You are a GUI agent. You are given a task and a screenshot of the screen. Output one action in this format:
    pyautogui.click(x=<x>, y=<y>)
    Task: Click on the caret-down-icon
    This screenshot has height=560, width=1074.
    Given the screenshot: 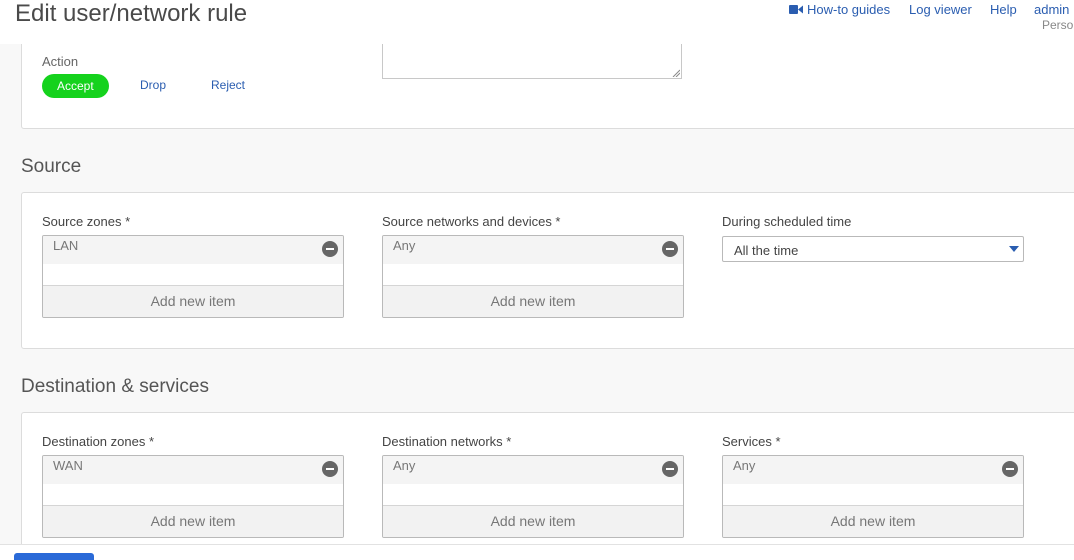 What is the action you would take?
    pyautogui.click(x=1014, y=249)
    